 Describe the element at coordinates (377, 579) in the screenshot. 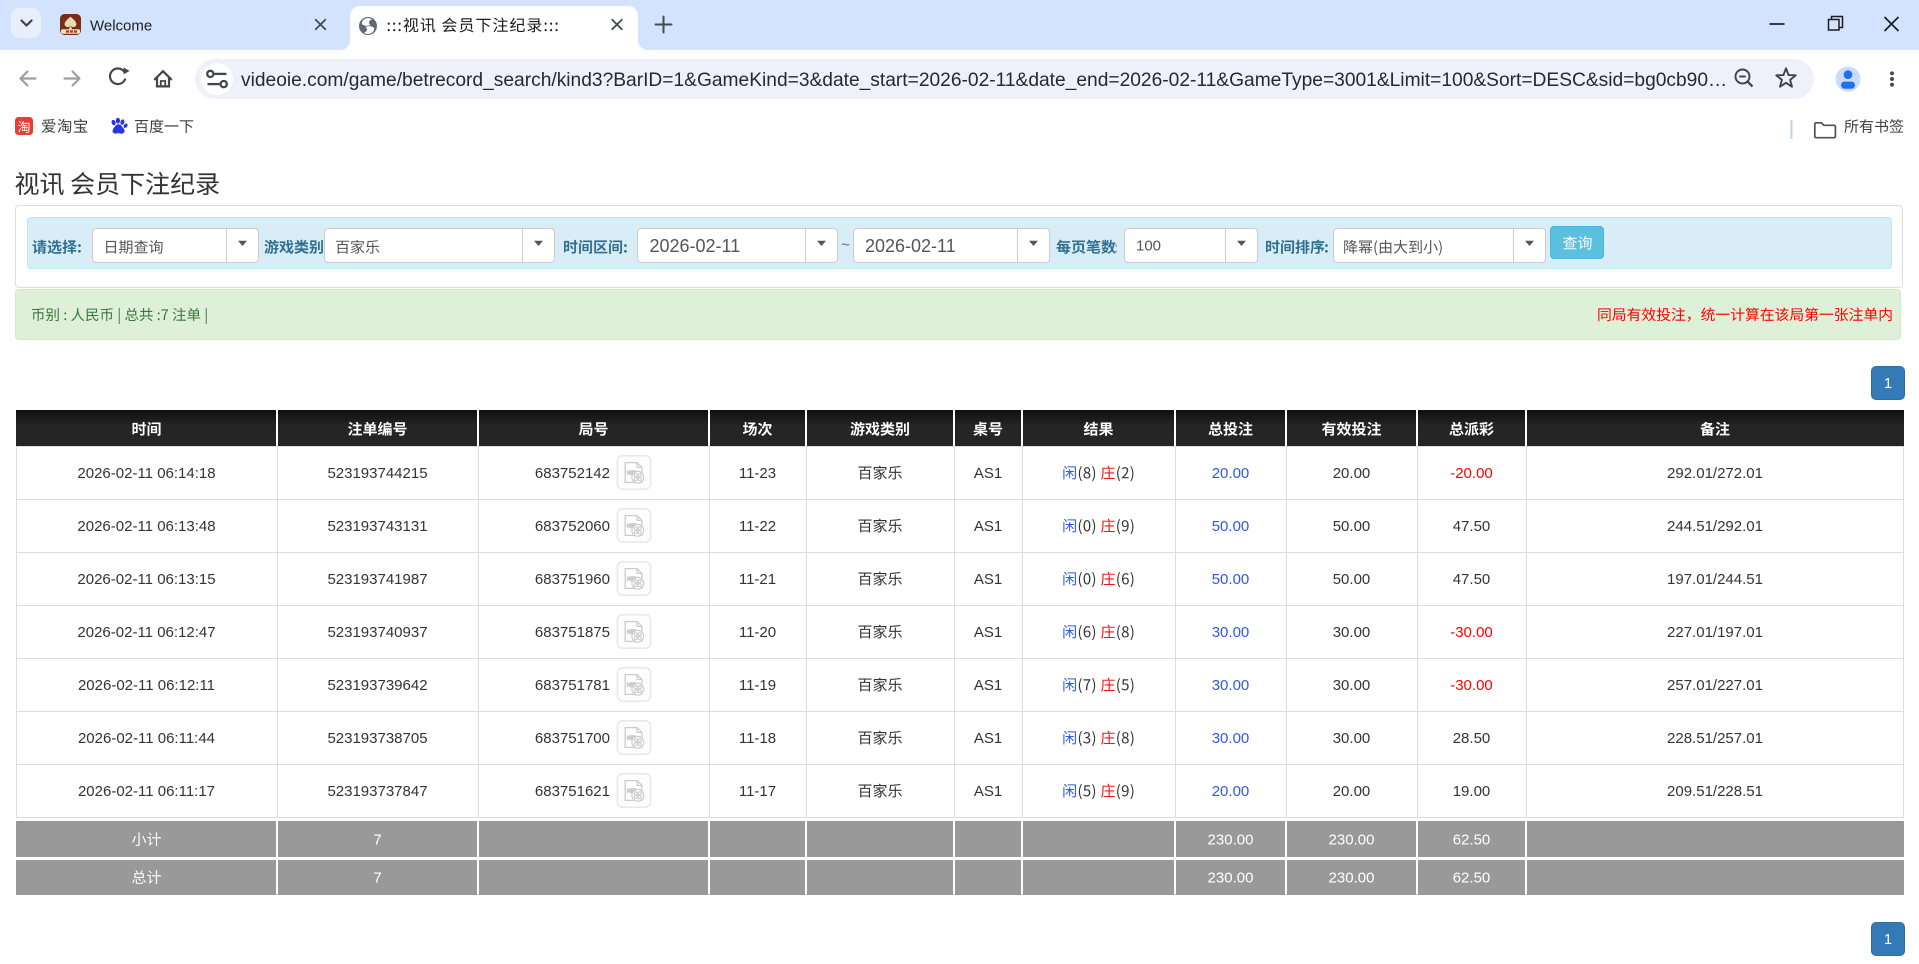

I see `svg-text: 523193741987` at that location.